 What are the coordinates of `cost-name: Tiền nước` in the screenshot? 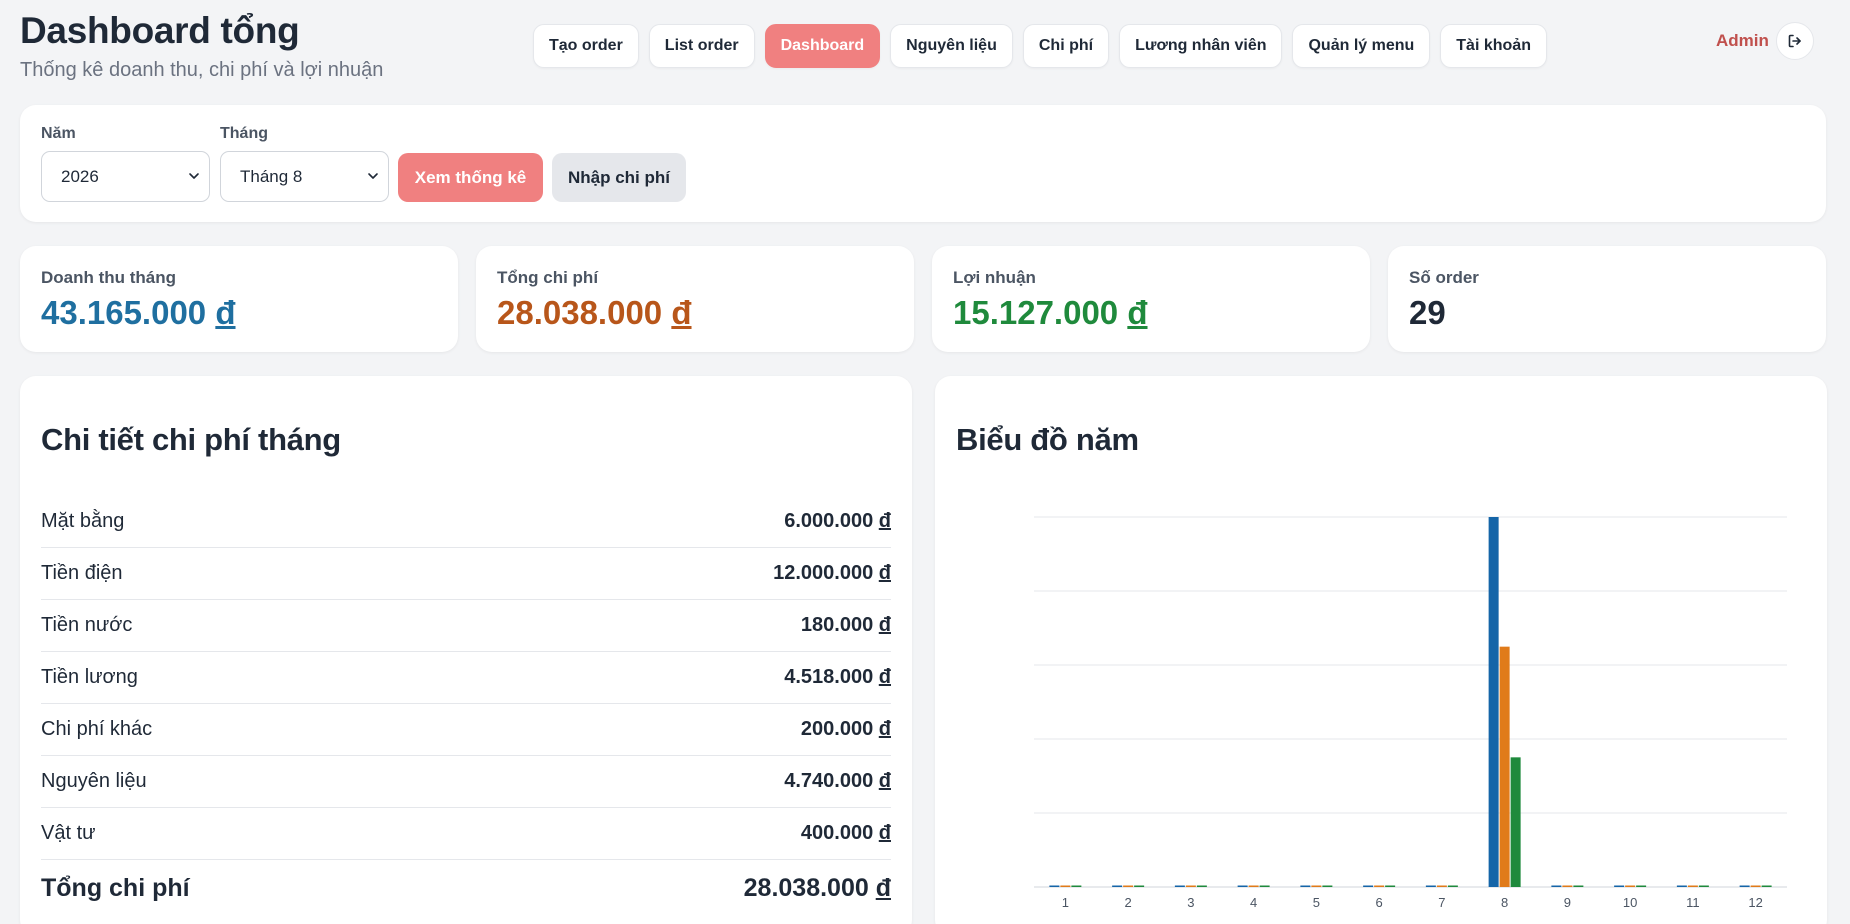 It's located at (87, 625).